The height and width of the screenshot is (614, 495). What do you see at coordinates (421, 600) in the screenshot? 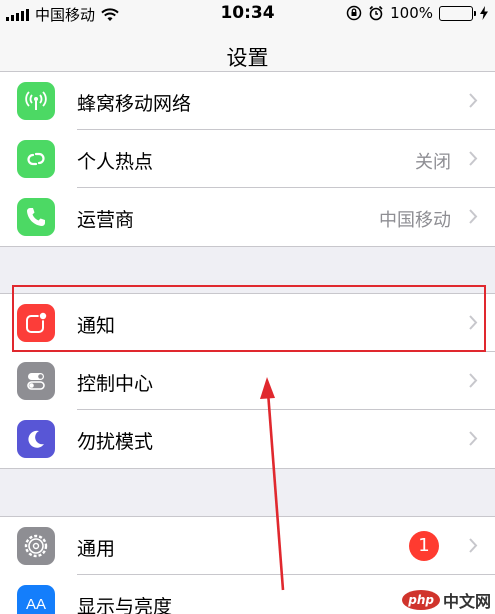
I see `php-logo: php` at bounding box center [421, 600].